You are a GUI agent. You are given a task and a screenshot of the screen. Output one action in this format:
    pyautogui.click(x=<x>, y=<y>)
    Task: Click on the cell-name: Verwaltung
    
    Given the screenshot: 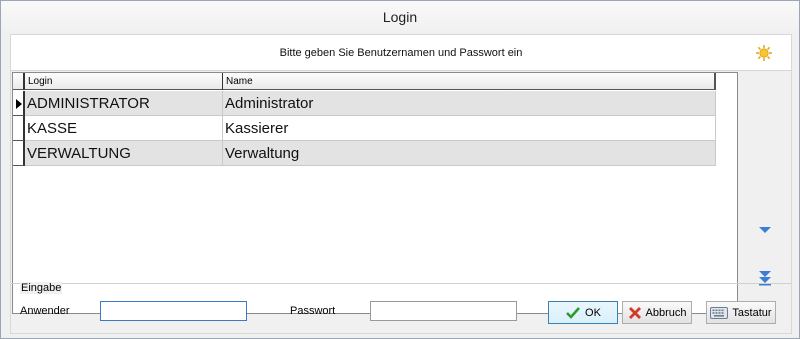 What is the action you would take?
    pyautogui.click(x=469, y=153)
    